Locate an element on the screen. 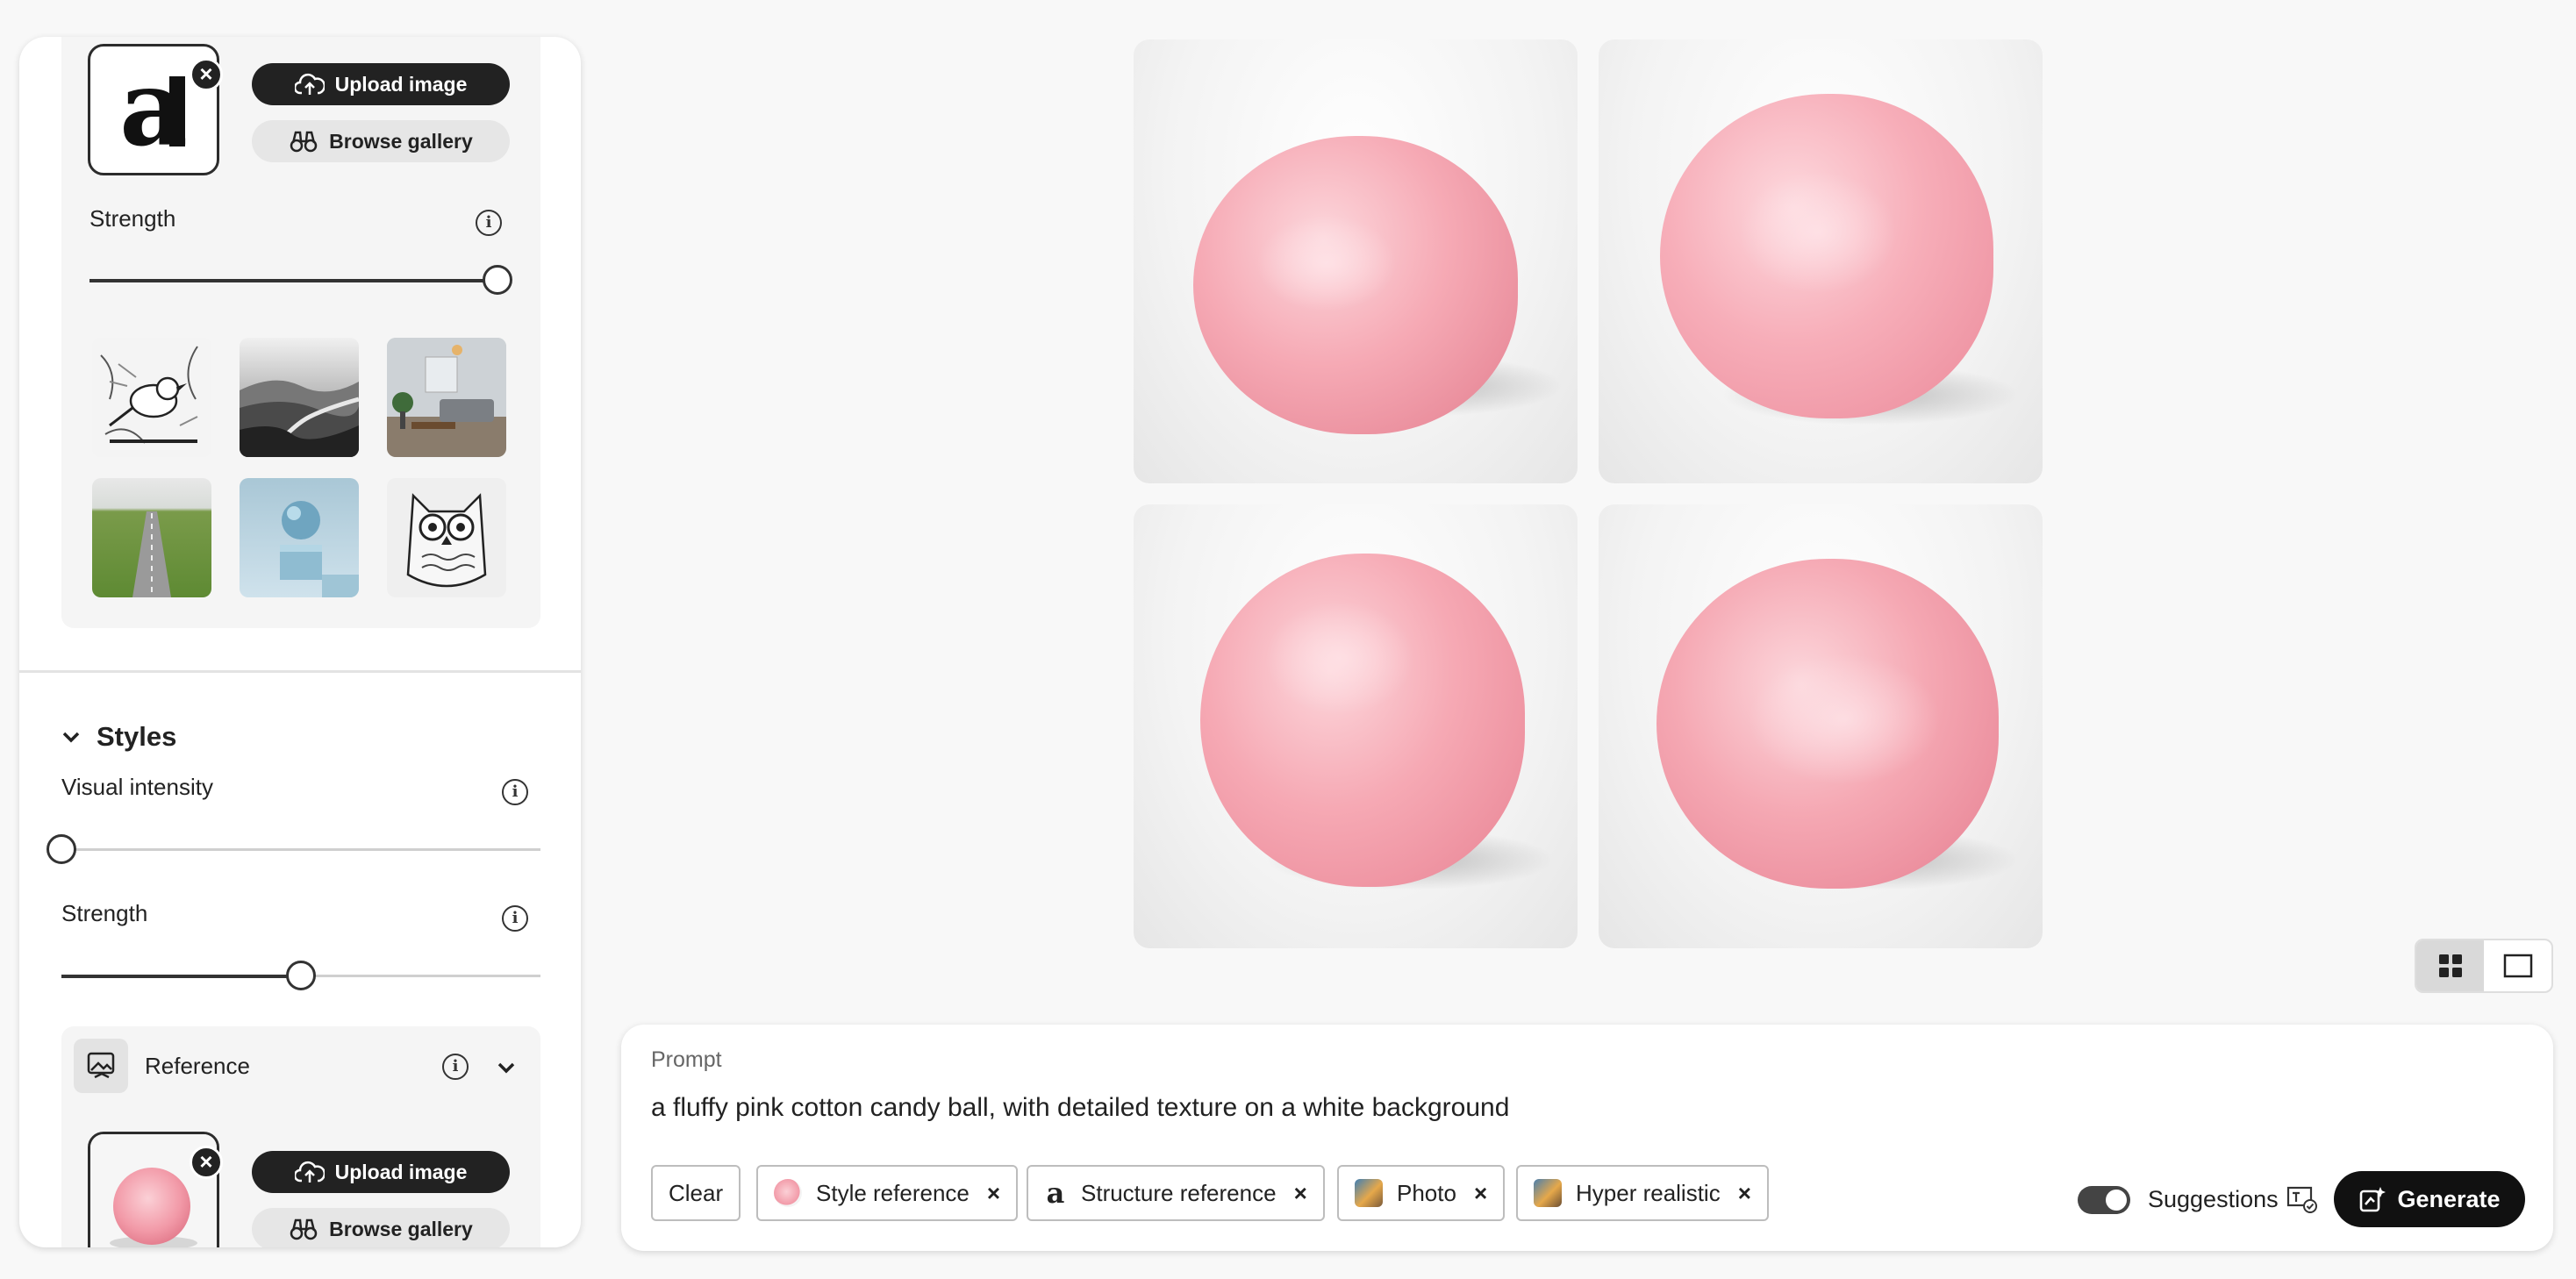 The image size is (2576, 1279). preset-living-room is located at coordinates (446, 398).